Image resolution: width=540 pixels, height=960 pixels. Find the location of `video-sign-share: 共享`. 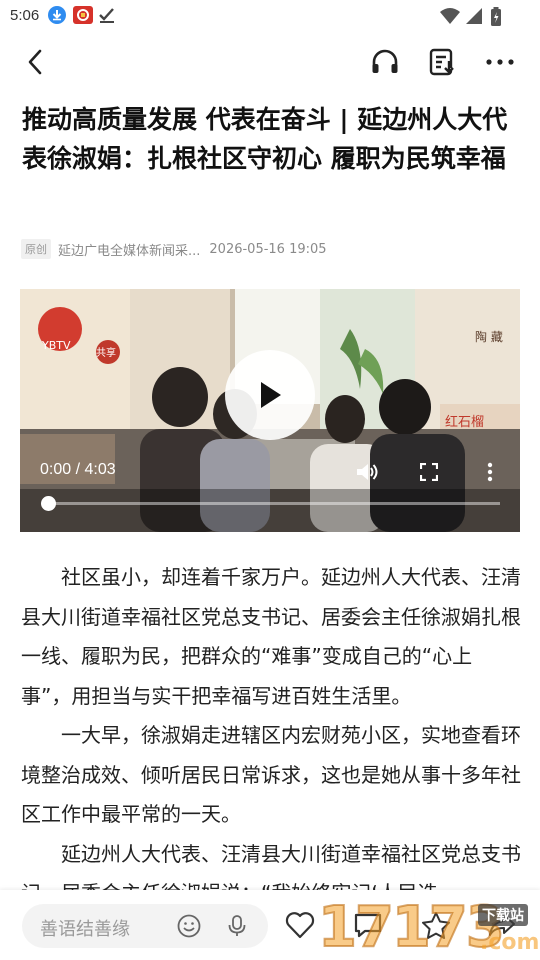

video-sign-share: 共享 is located at coordinates (106, 352).